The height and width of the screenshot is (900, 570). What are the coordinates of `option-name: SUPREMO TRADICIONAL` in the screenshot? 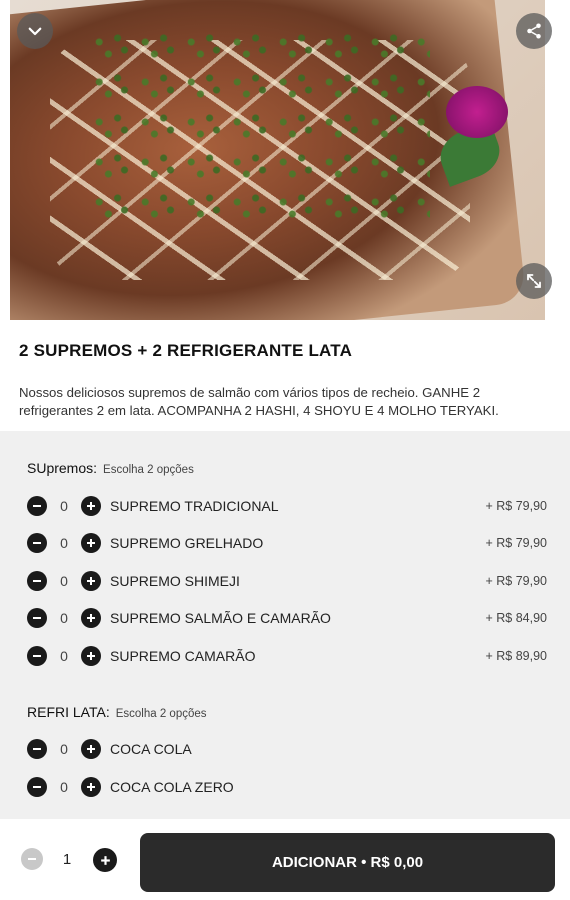 It's located at (194, 506).